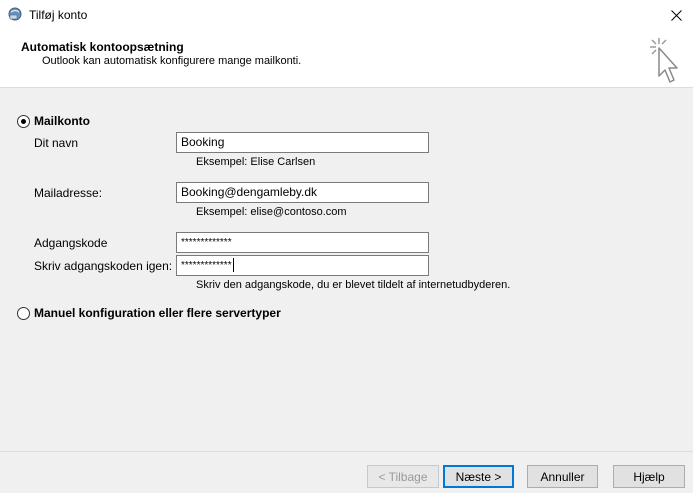  Describe the element at coordinates (346, 472) in the screenshot. I see `wizard-footer: < Tilbage Næste > Annuller Hjælp` at that location.